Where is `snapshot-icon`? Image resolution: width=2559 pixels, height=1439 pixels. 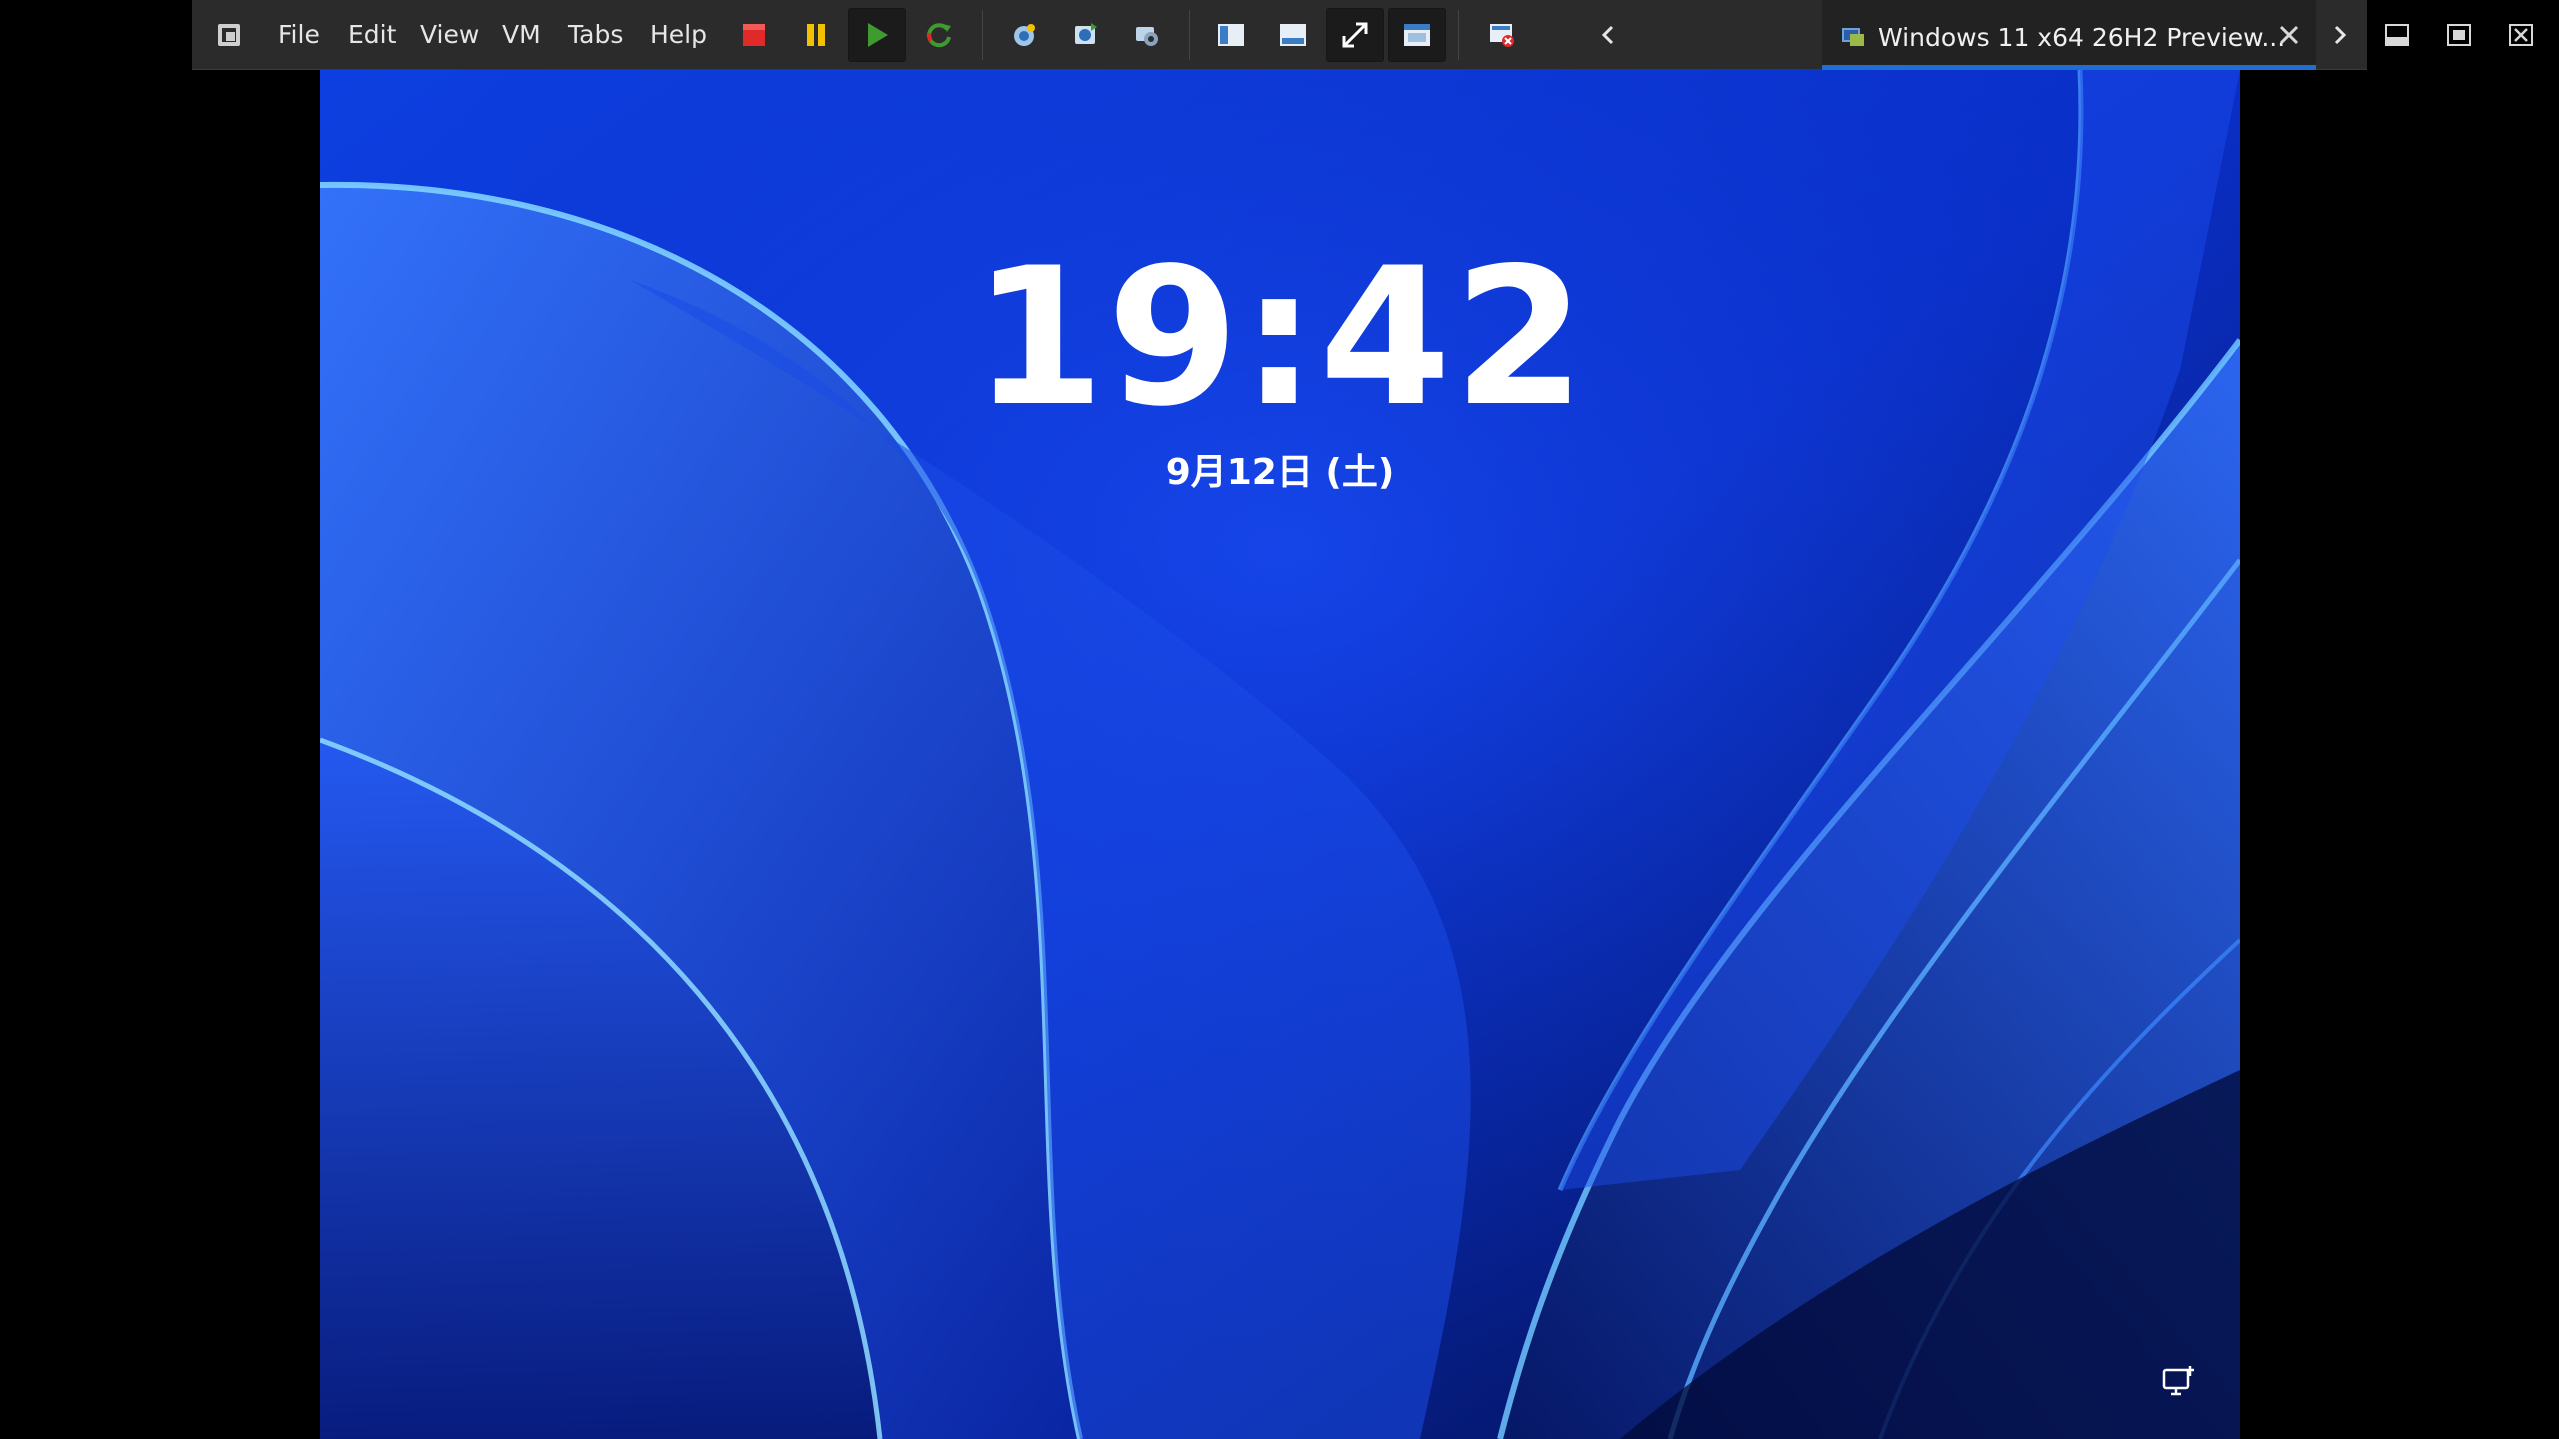 snapshot-icon is located at coordinates (1024, 35).